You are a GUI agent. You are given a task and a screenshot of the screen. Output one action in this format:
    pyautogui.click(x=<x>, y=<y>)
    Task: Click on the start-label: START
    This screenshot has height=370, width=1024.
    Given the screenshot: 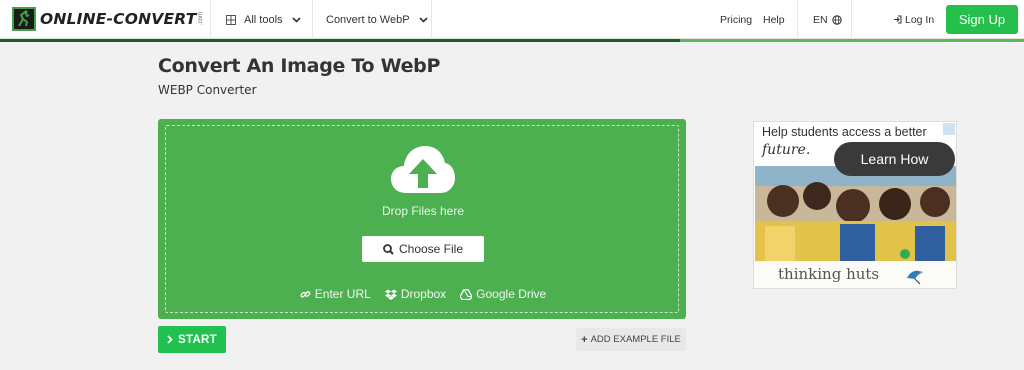 What is the action you would take?
    pyautogui.click(x=197, y=339)
    